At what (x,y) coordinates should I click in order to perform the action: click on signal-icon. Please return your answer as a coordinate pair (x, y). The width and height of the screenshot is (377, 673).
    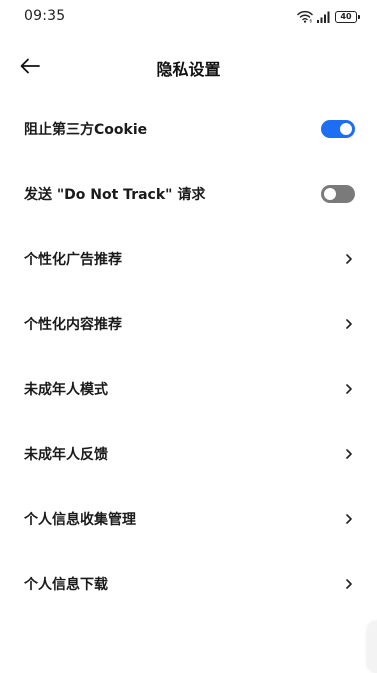
    Looking at the image, I should click on (324, 17).